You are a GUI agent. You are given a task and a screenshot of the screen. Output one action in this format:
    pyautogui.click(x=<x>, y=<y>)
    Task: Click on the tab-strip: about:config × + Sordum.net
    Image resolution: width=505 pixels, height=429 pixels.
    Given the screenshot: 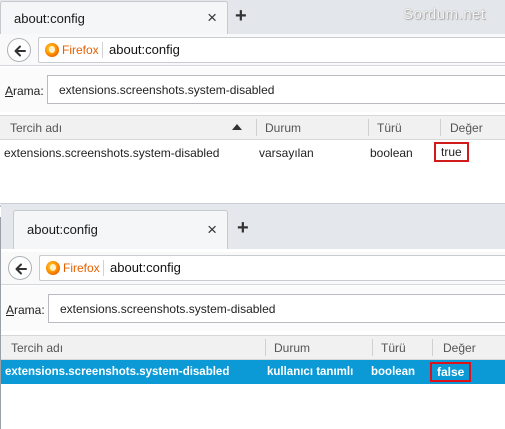 What is the action you would take?
    pyautogui.click(x=252, y=17)
    